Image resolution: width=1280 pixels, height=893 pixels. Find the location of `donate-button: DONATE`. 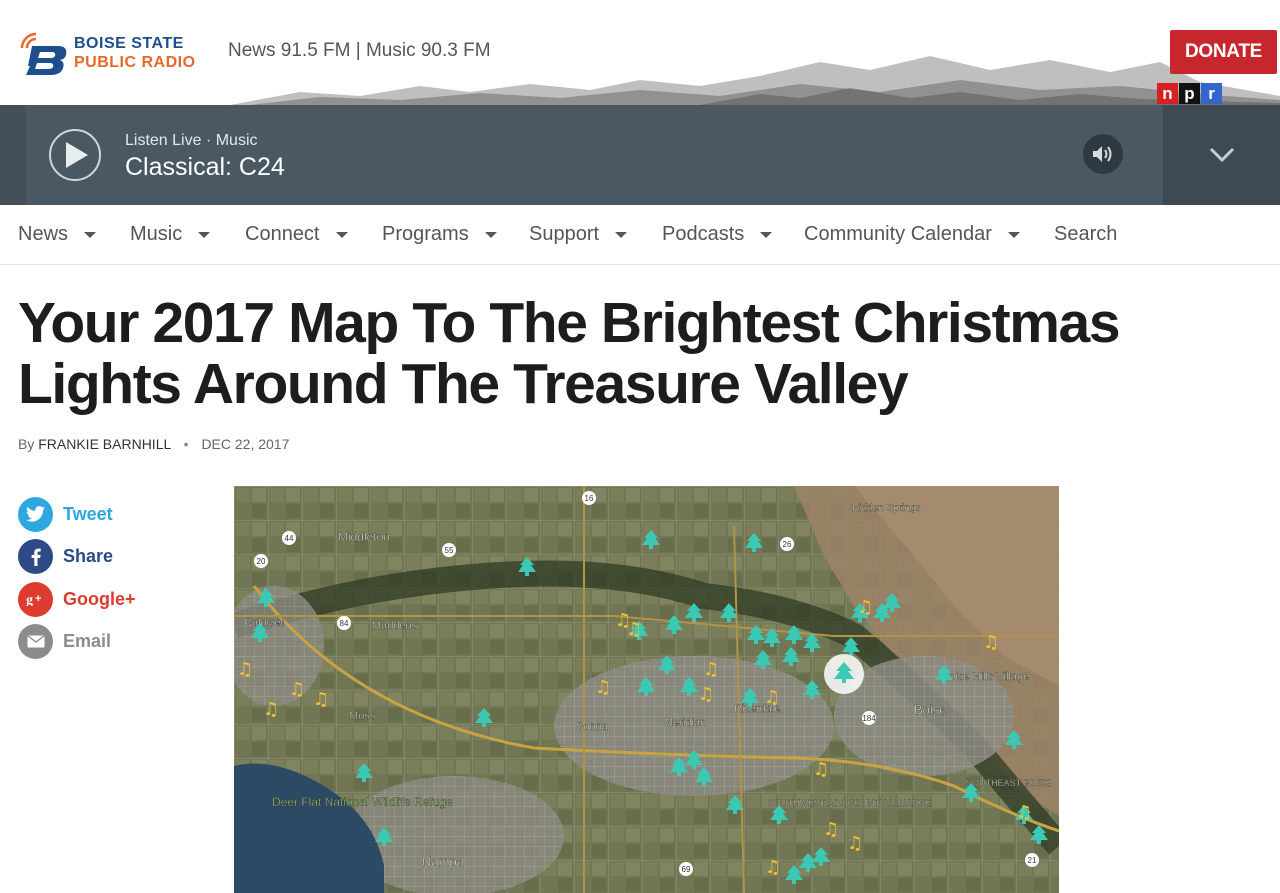

donate-button: DONATE is located at coordinates (1223, 52).